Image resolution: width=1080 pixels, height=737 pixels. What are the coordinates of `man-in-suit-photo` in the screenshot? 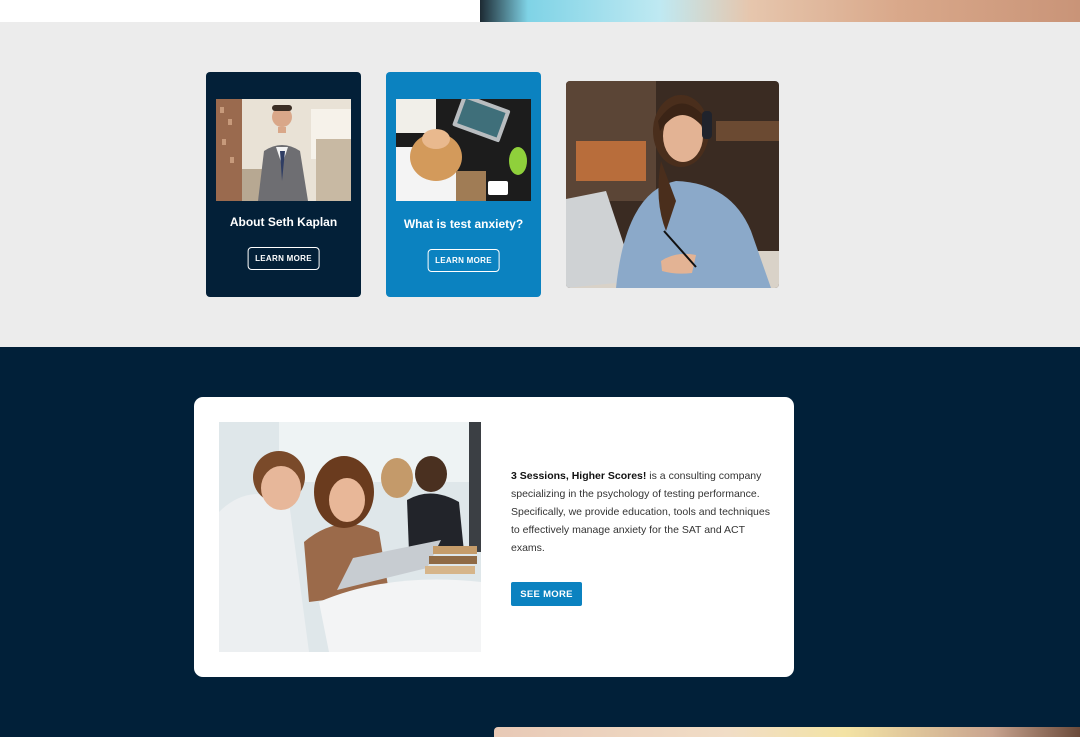 It's located at (283, 150).